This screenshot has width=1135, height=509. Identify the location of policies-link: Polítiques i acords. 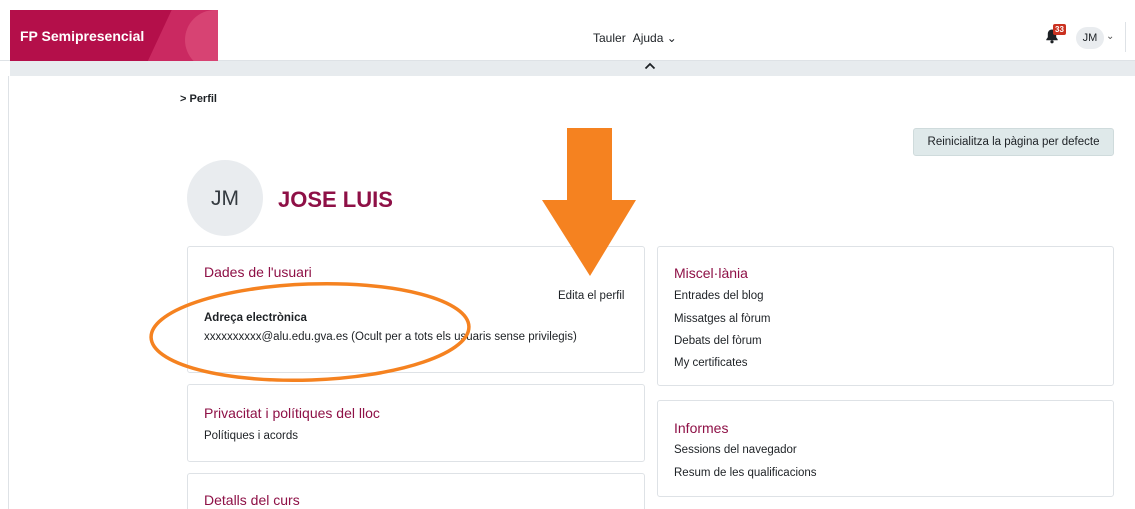
(251, 436).